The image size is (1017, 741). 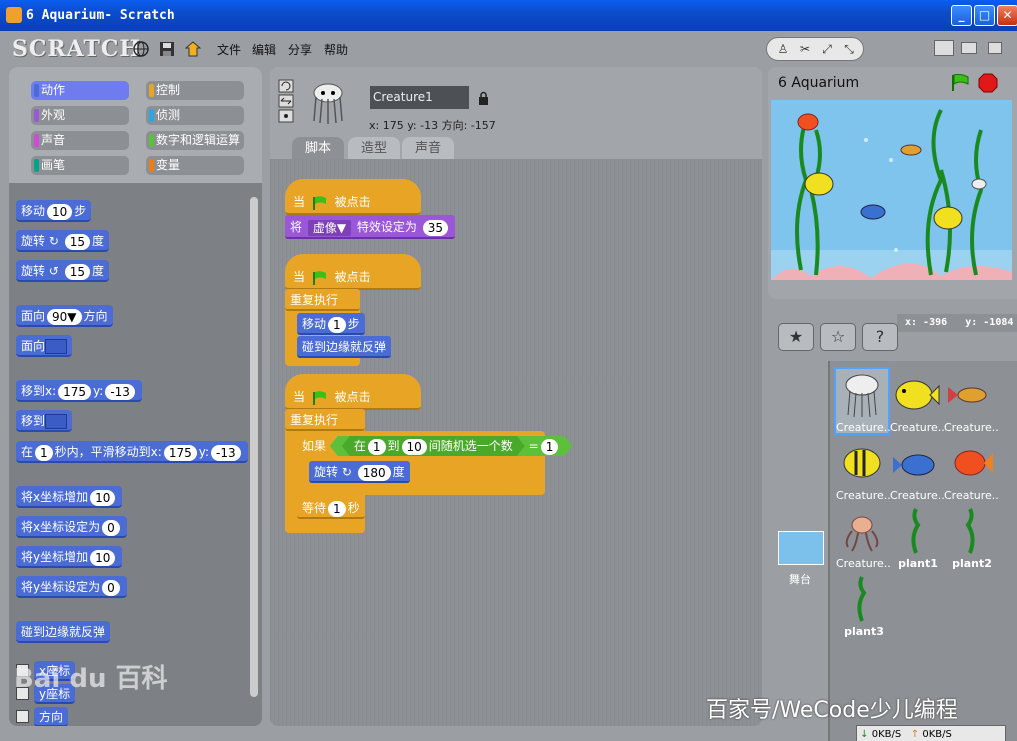 I want to click on sprite-thumb: plant1, so click(x=916, y=537).